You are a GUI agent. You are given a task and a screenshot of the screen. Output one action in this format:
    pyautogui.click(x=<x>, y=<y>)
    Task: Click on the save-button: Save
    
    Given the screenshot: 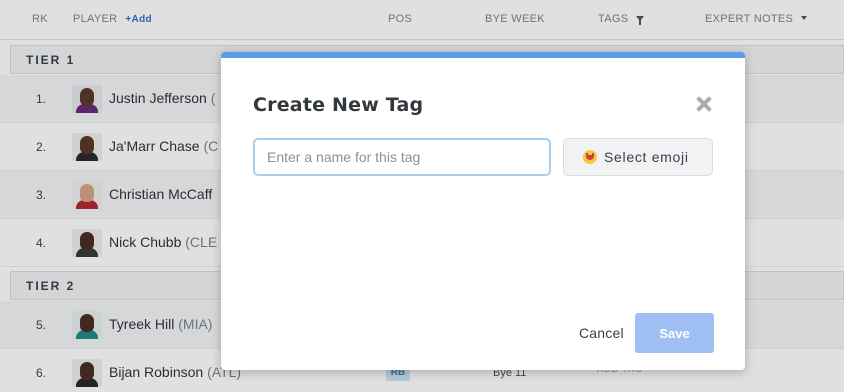 What is the action you would take?
    pyautogui.click(x=674, y=333)
    